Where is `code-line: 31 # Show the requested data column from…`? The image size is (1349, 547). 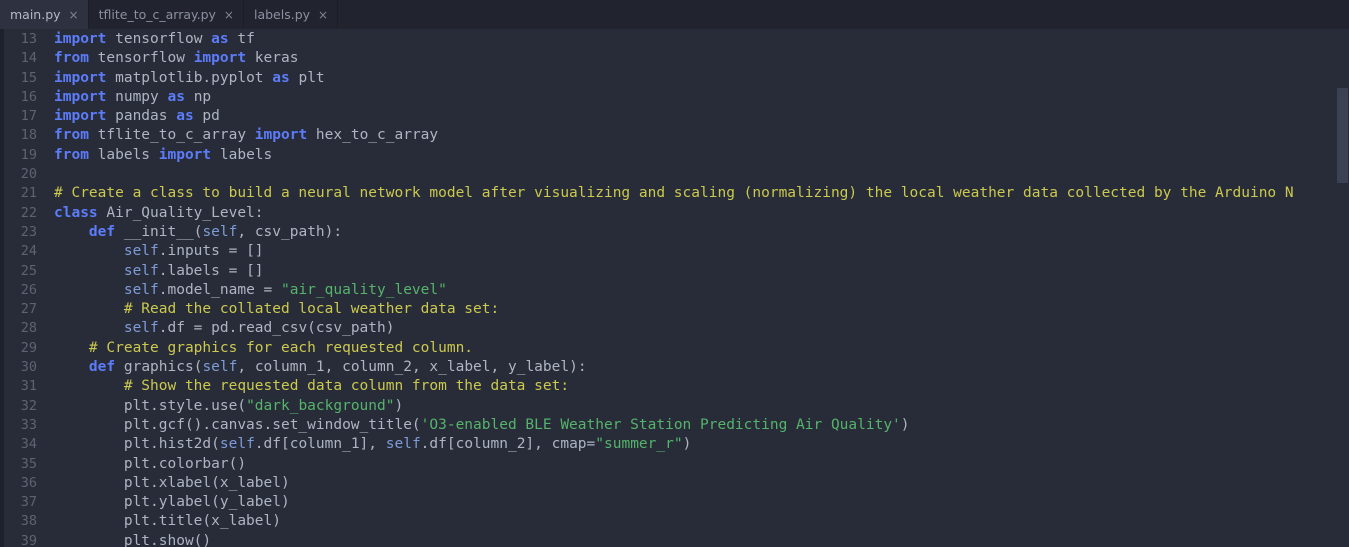
code-line: 31 # Show the requested data column from… is located at coordinates (674, 386).